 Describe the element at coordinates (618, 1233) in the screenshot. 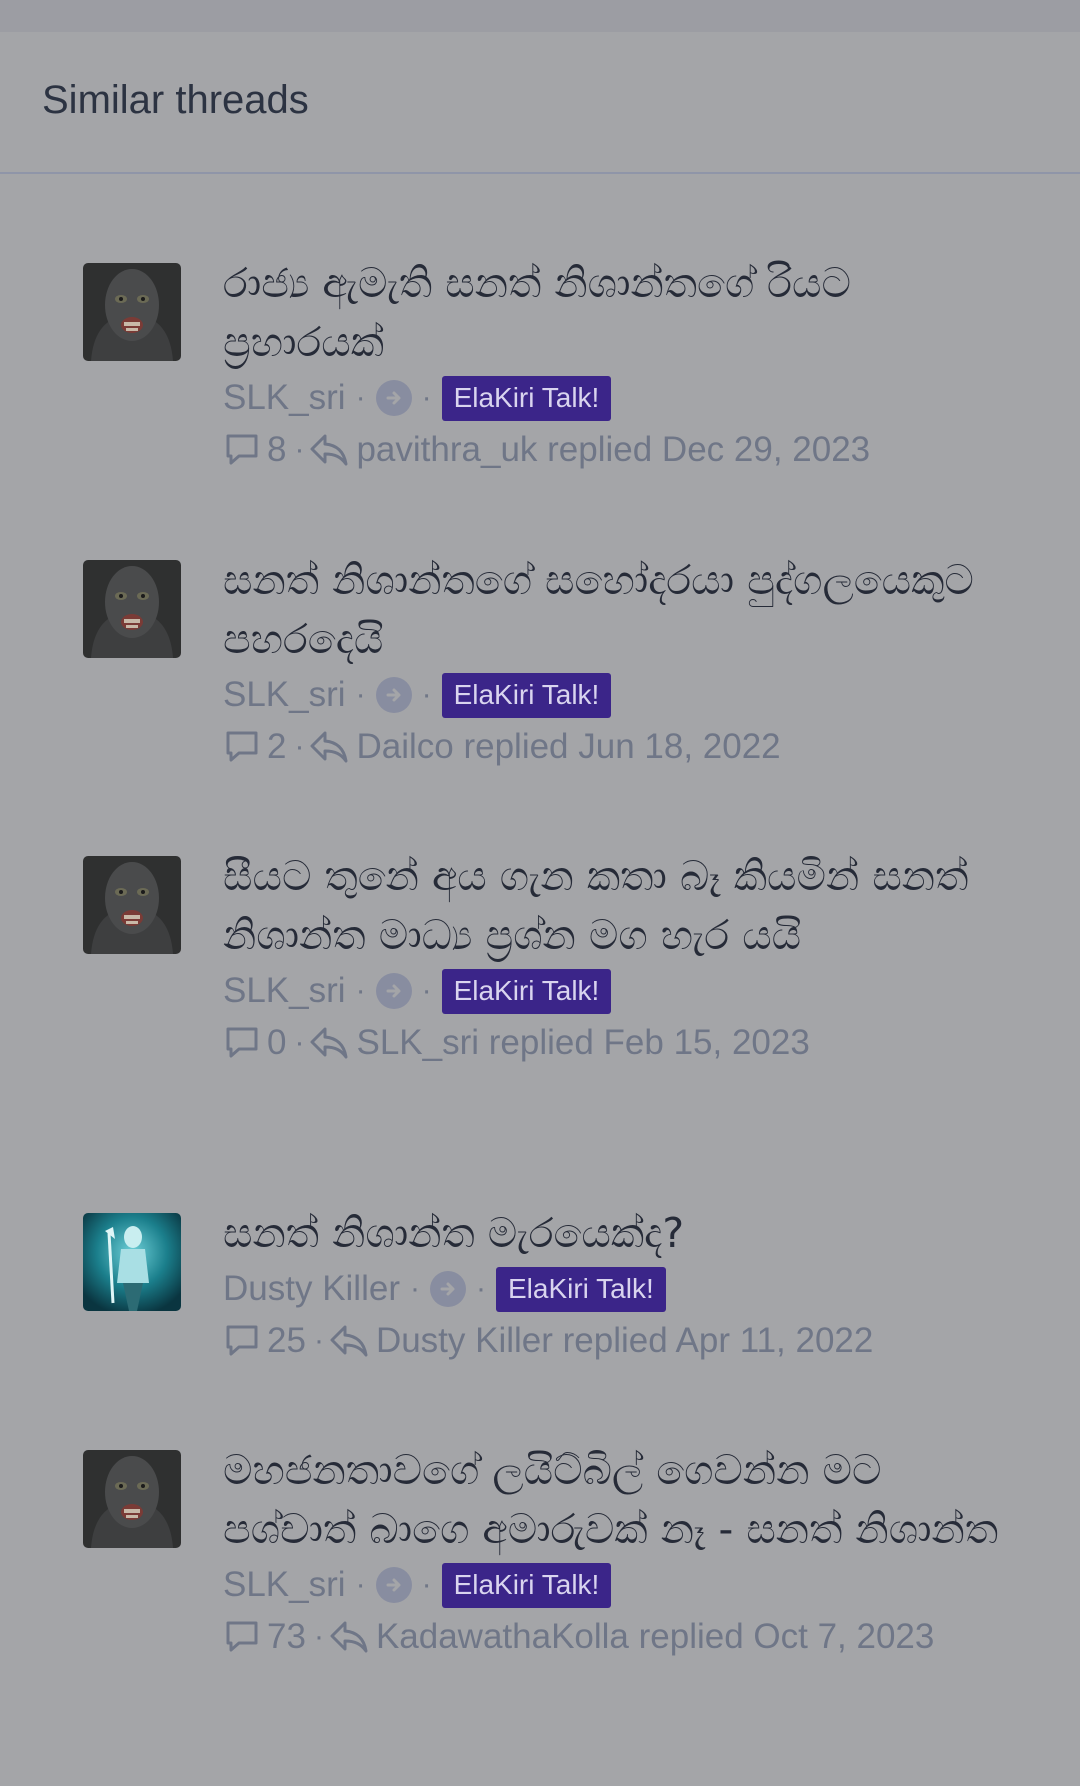

I see `thread-title: සනත් නිශාන්ත මැරයෙක්ද?` at that location.